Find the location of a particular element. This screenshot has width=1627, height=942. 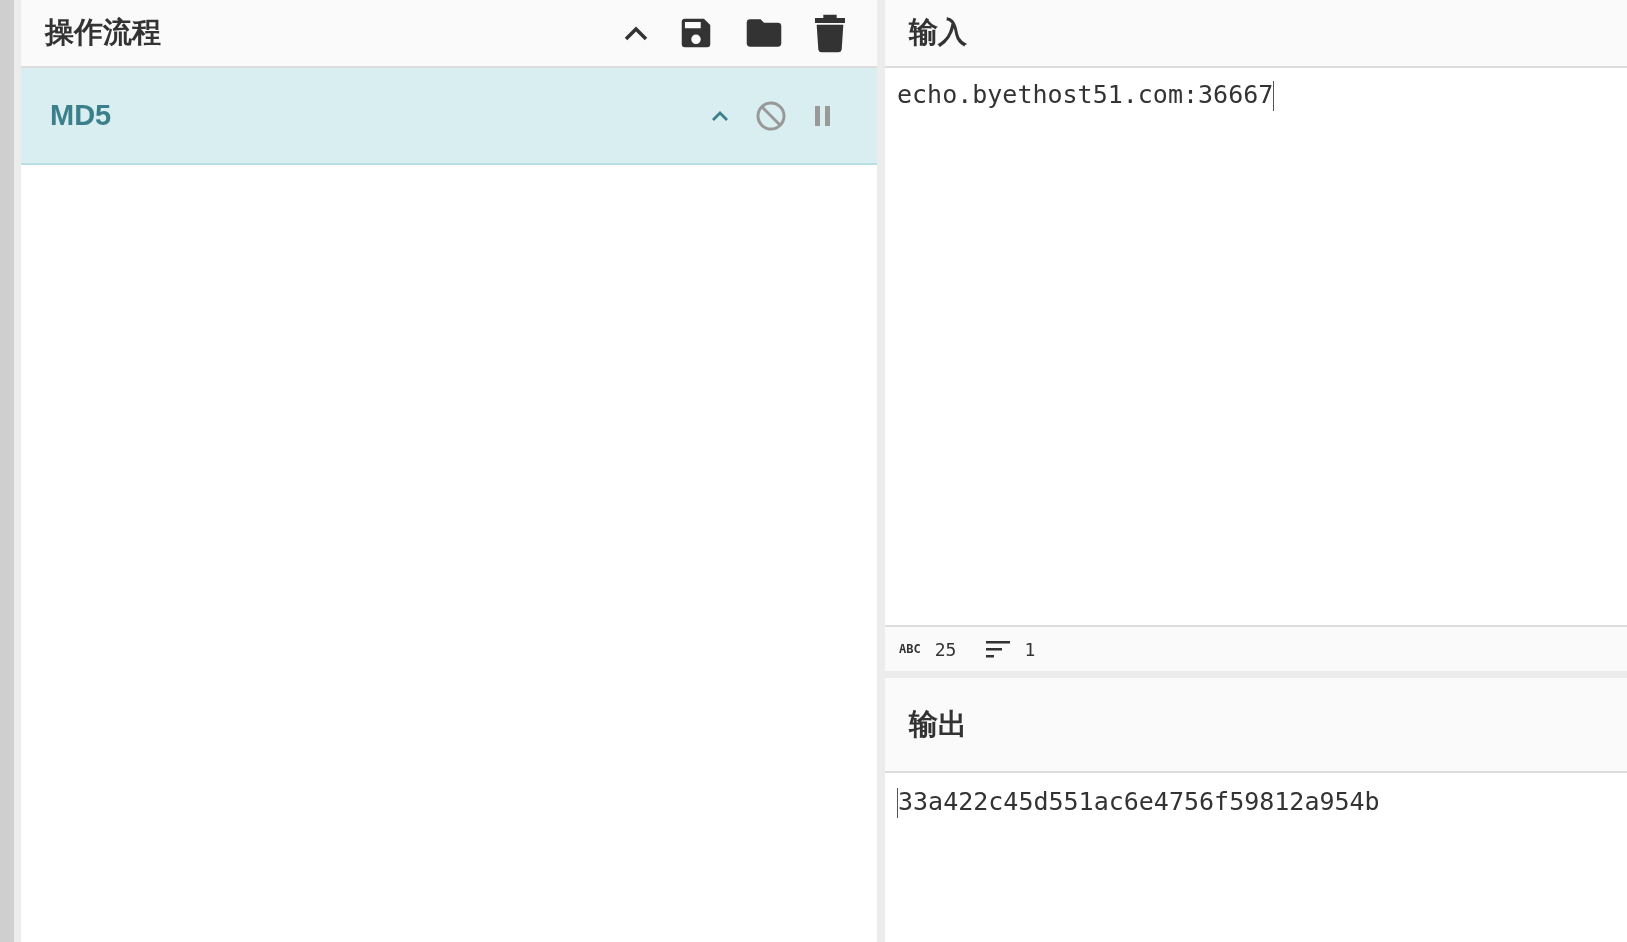

output-text-area: 33a422c45d551ac6e4756f59812a954b is located at coordinates (1138, 801).